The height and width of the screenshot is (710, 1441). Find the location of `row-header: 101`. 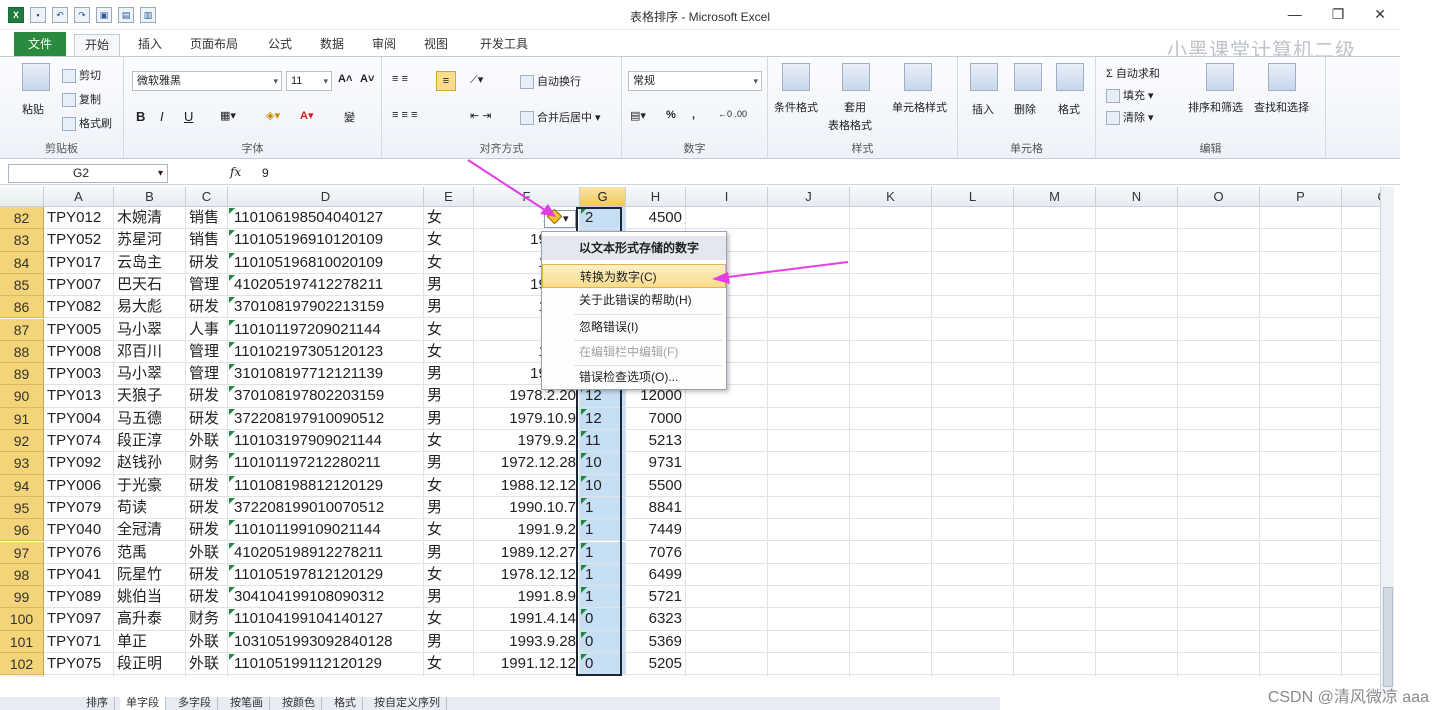

row-header: 101 is located at coordinates (22, 641).